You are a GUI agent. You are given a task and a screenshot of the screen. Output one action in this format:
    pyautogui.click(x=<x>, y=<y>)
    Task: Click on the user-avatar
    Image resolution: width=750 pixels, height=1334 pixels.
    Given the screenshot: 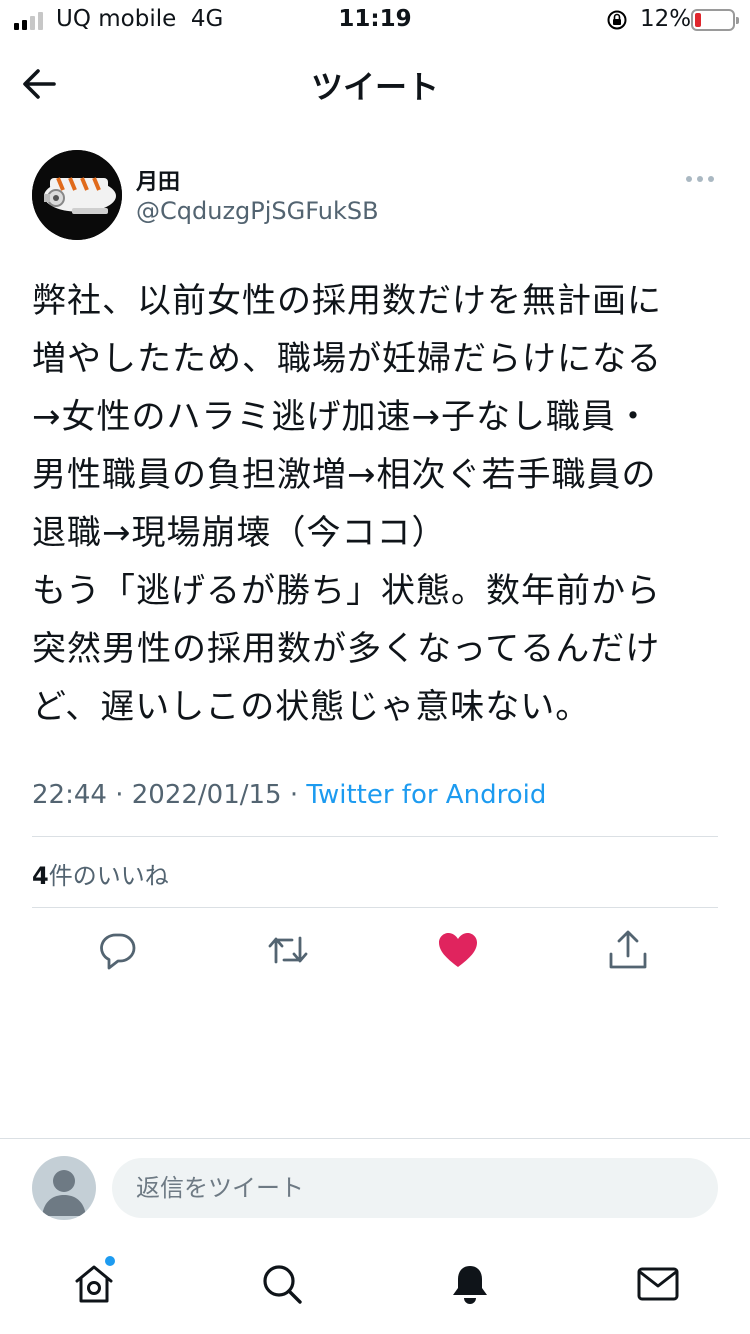 What is the action you would take?
    pyautogui.click(x=64, y=1188)
    